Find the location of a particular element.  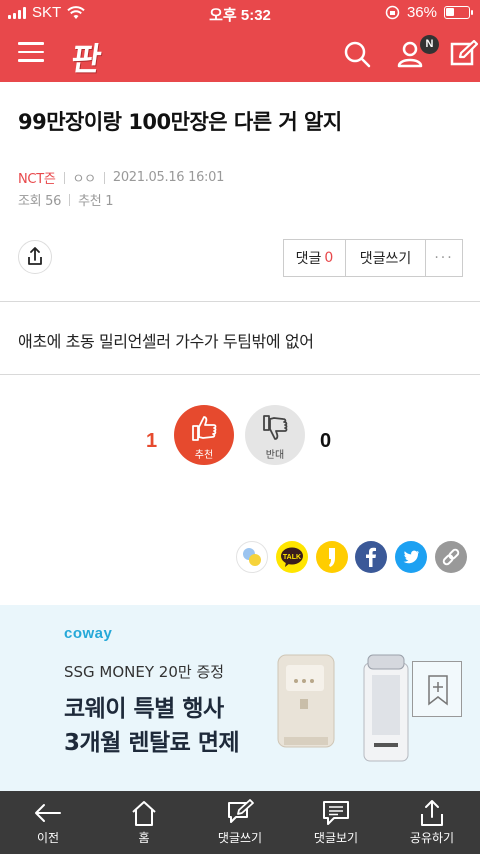

home-button: 홈 is located at coordinates (144, 822).